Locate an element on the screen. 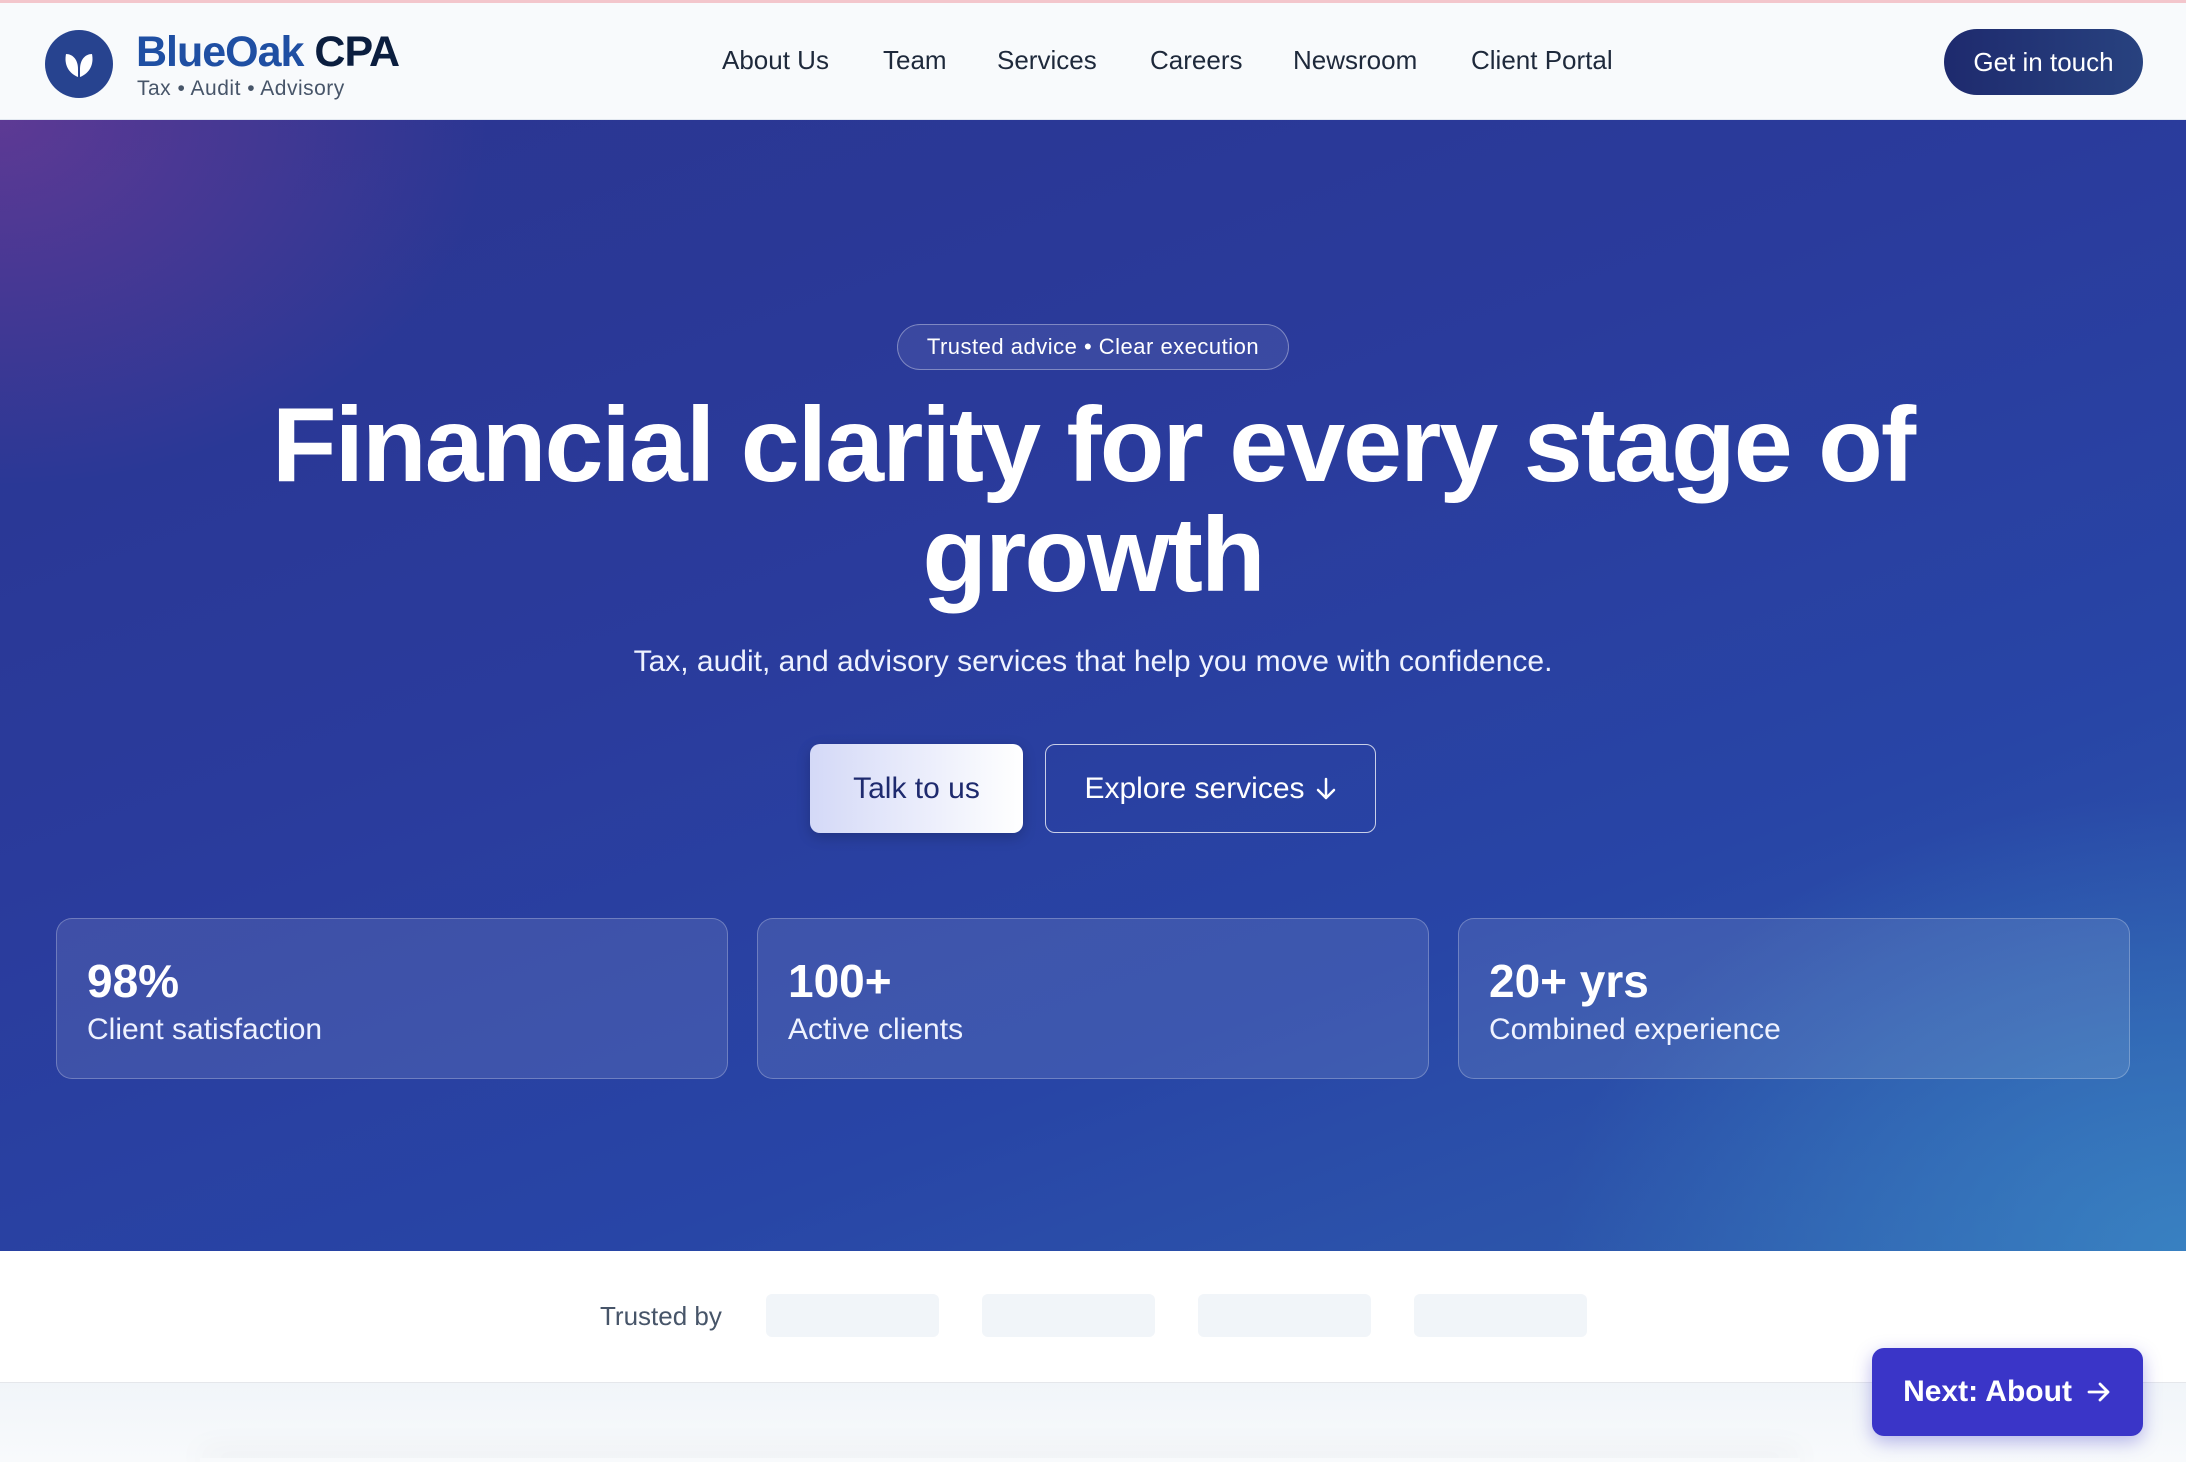  stat-value: 20+ yrs is located at coordinates (1569, 981).